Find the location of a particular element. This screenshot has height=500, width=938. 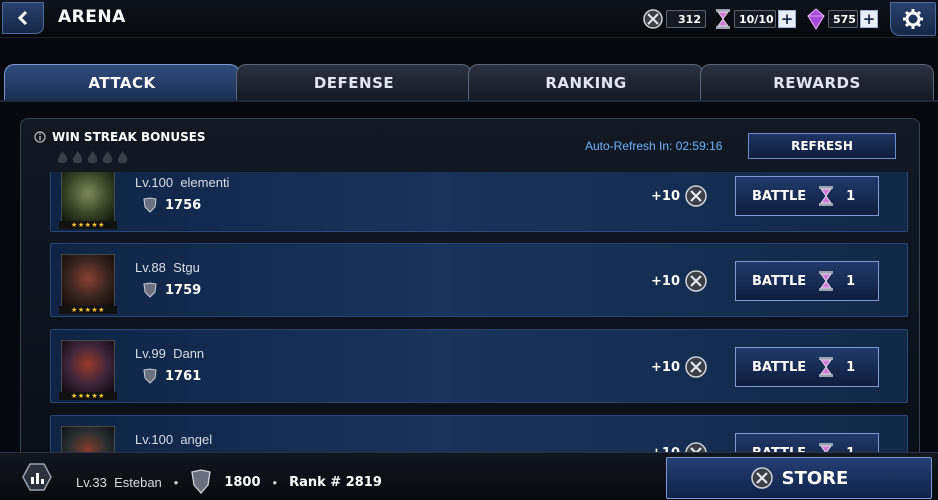

arena-coin-count: 312 is located at coordinates (686, 19).